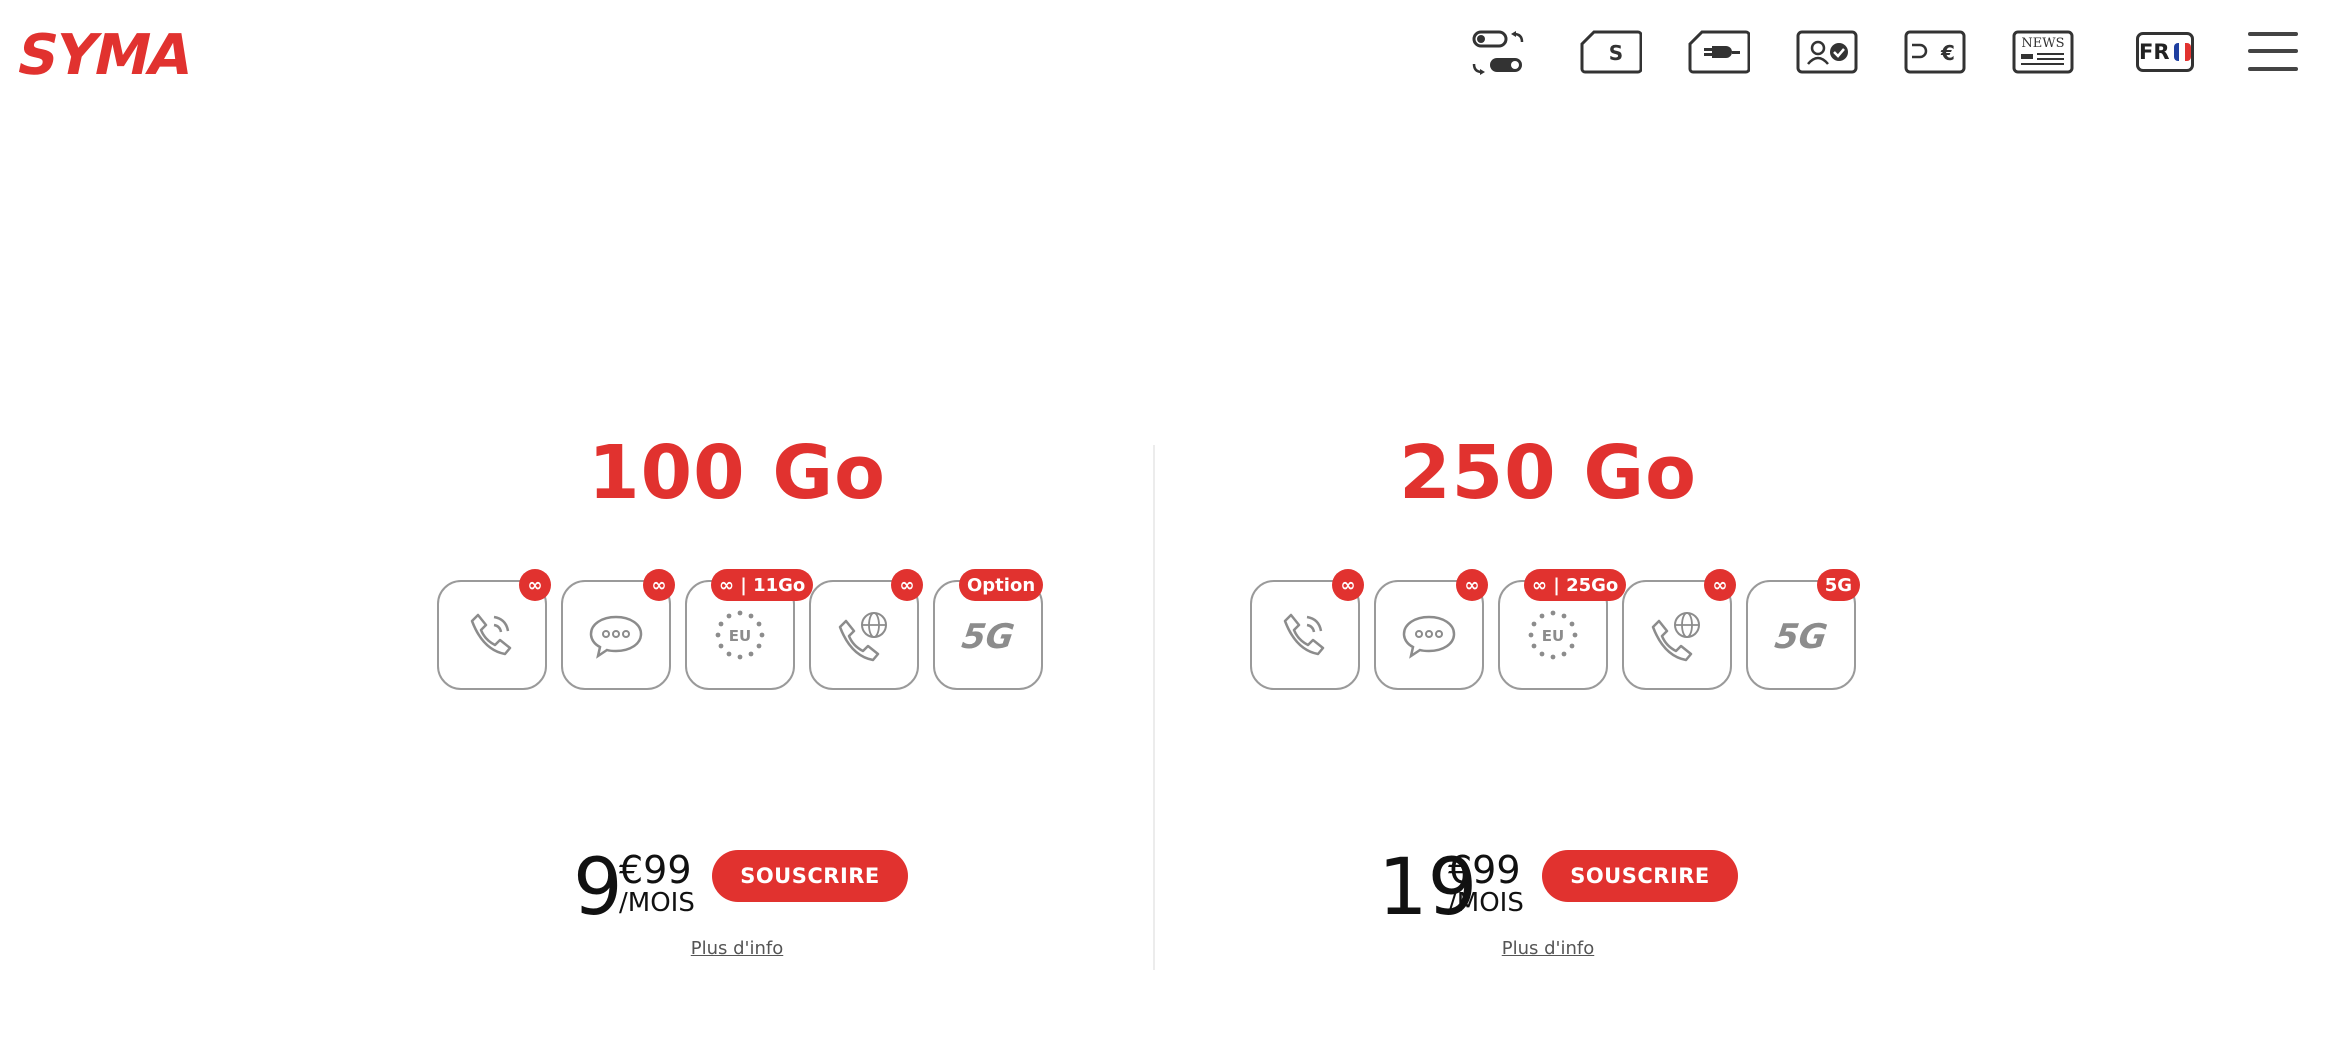 This screenshot has width=2350, height=1052. I want to click on menu-icon, so click(2273, 52).